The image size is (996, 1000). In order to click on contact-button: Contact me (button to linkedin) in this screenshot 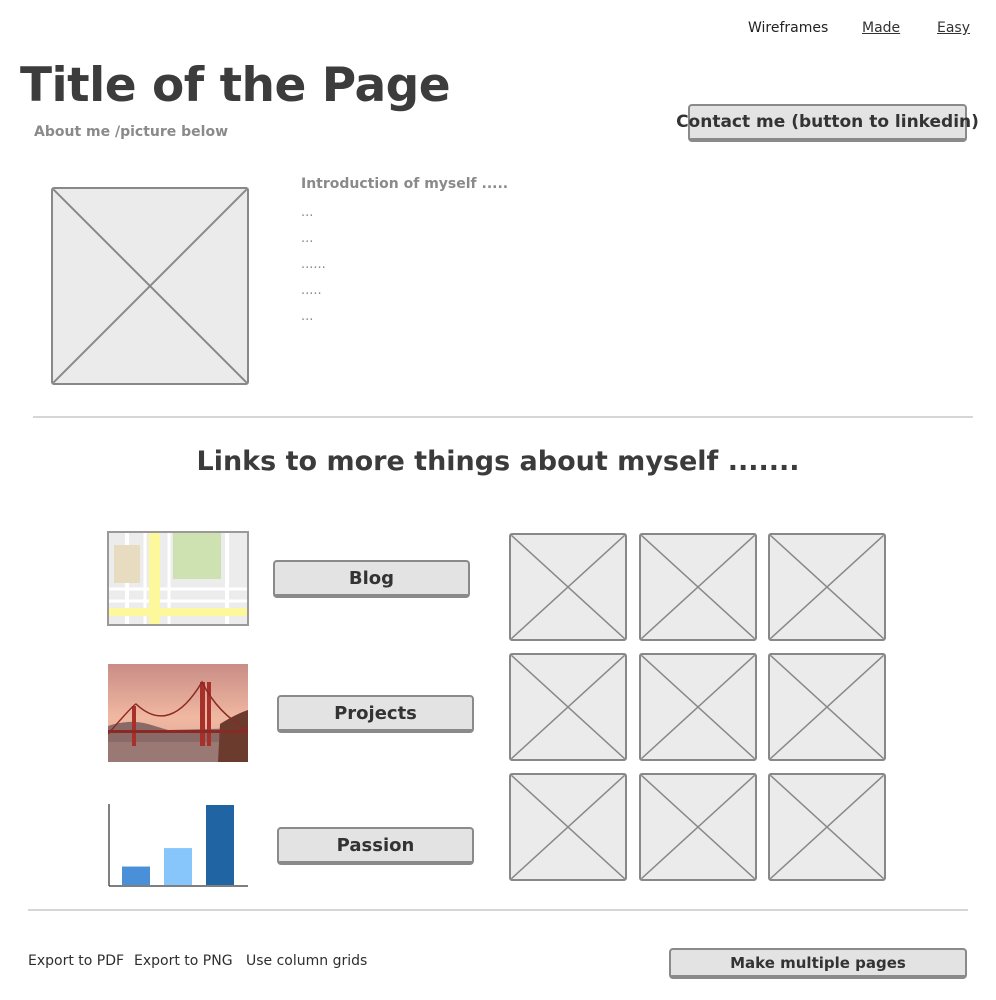, I will do `click(827, 123)`.